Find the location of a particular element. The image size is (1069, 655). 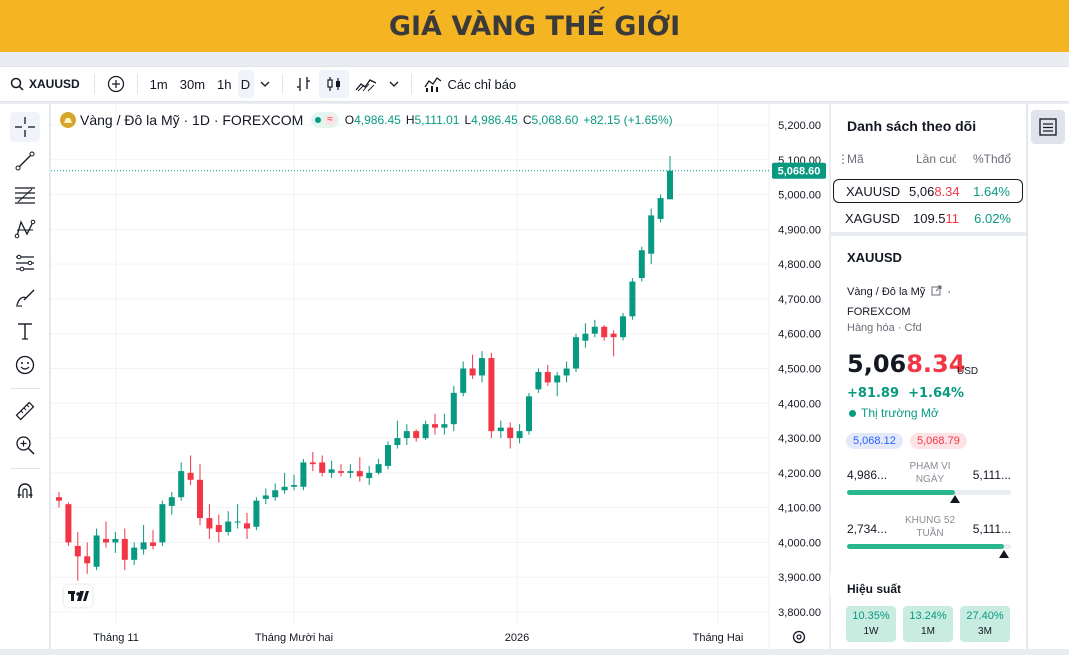

emoji-tool is located at coordinates (25, 365).